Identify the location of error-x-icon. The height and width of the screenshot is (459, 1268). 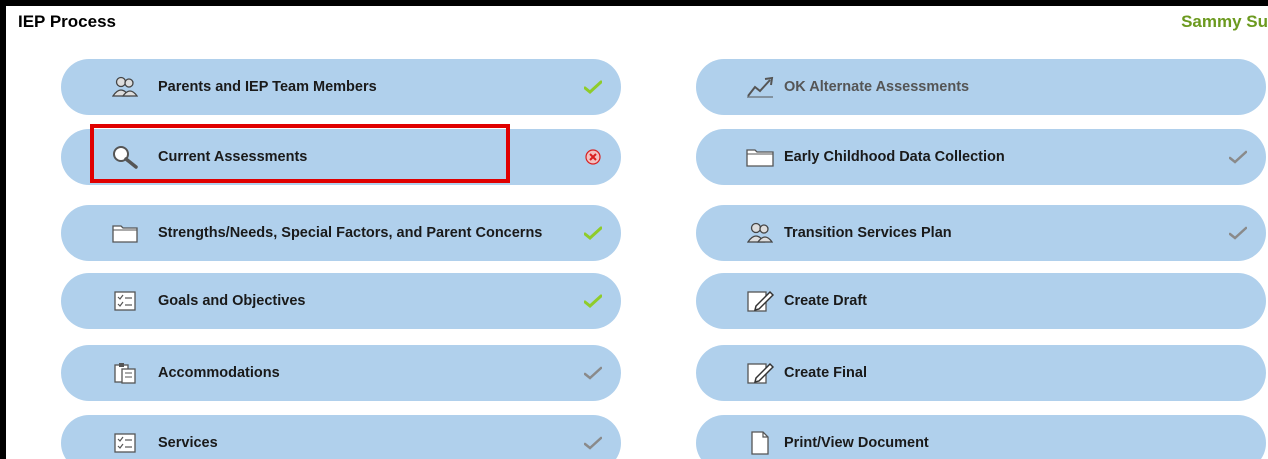
(593, 157).